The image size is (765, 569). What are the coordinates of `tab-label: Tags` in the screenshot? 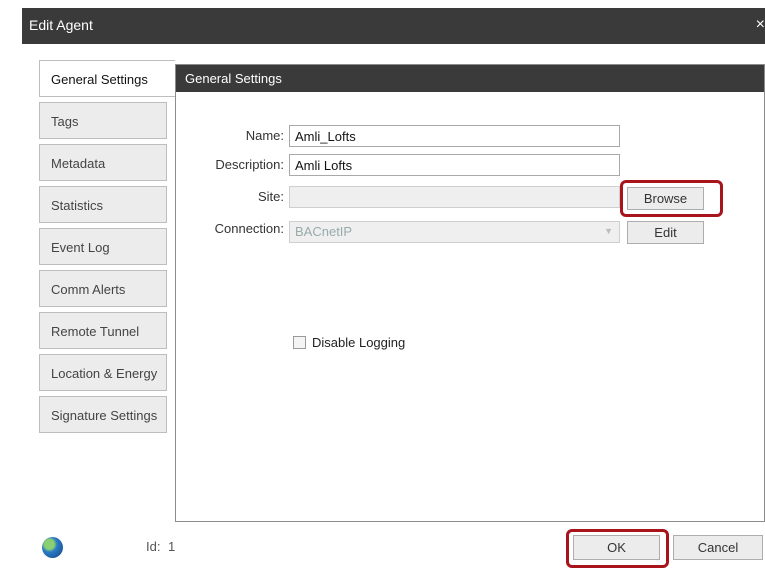 It's located at (65, 121).